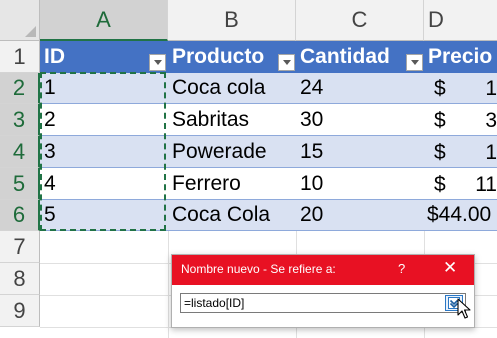  Describe the element at coordinates (360, 120) in the screenshot. I see `cell-c3: 30` at that location.